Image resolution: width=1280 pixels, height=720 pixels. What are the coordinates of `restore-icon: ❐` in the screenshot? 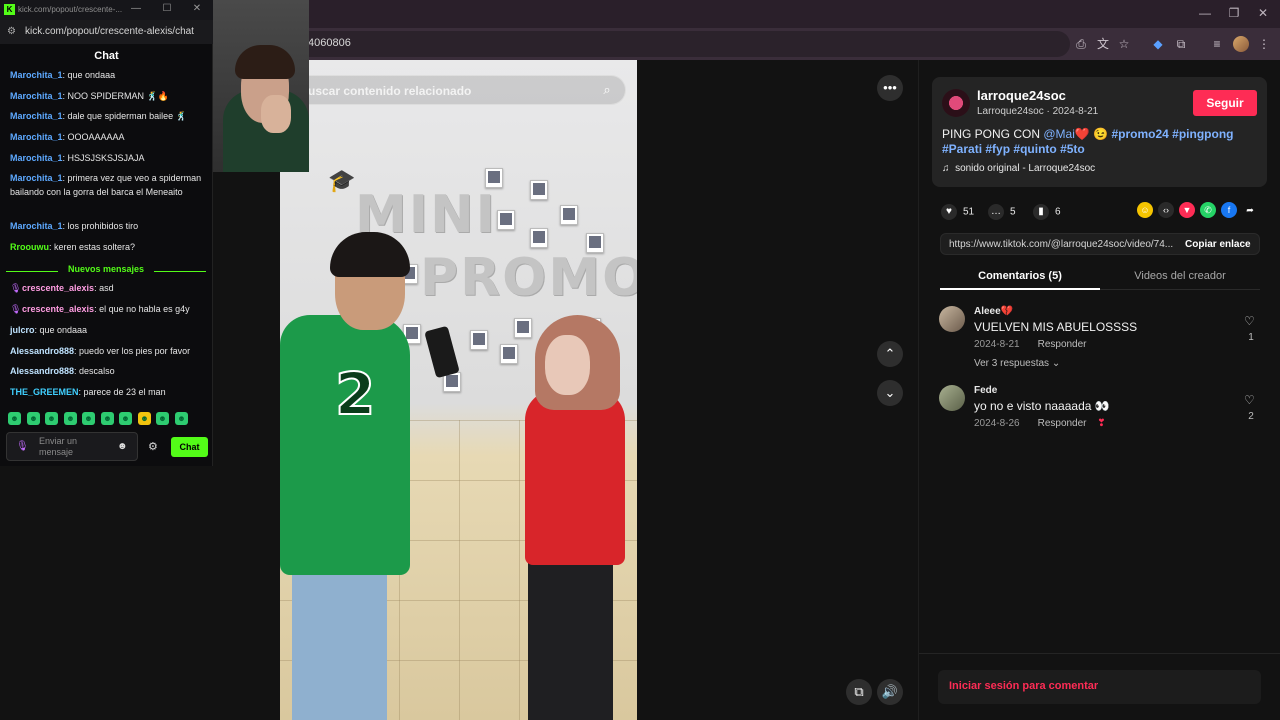 It's located at (1234, 13).